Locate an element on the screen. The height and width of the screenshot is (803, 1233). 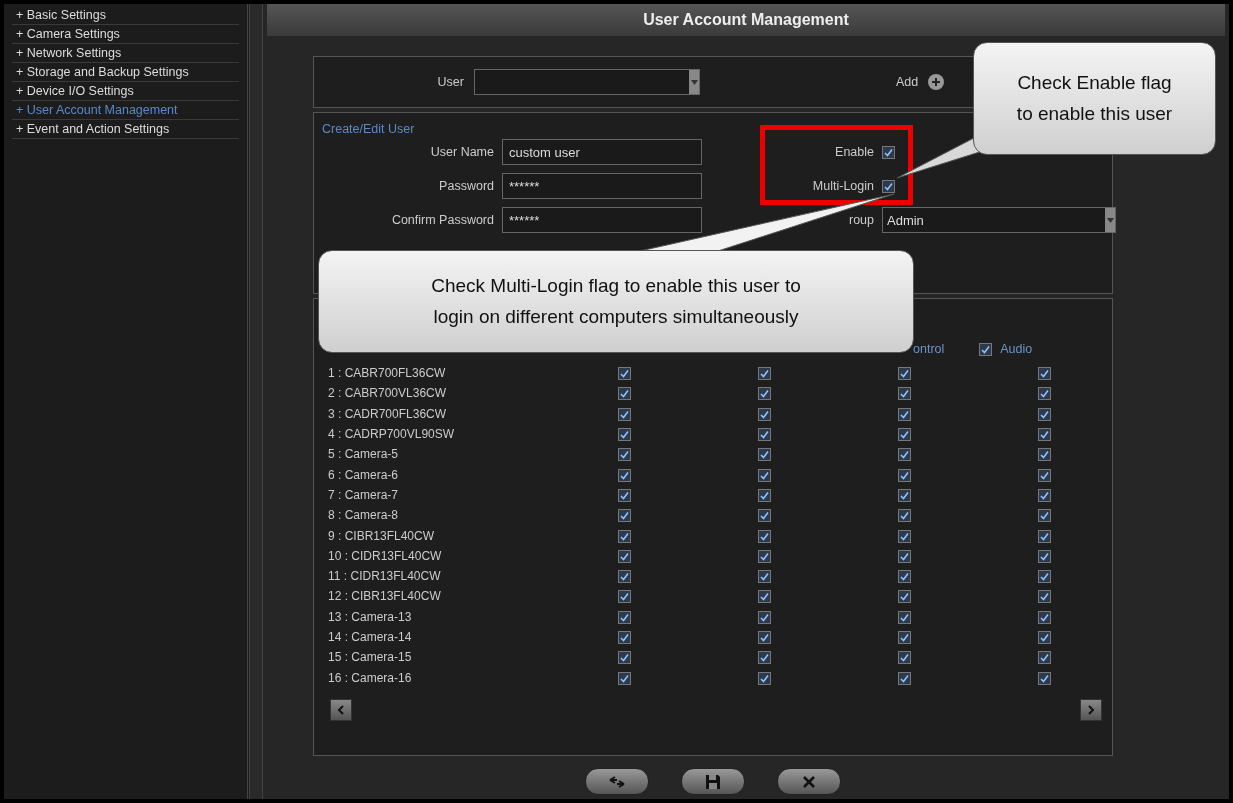
input-field: custom user is located at coordinates (602, 152).